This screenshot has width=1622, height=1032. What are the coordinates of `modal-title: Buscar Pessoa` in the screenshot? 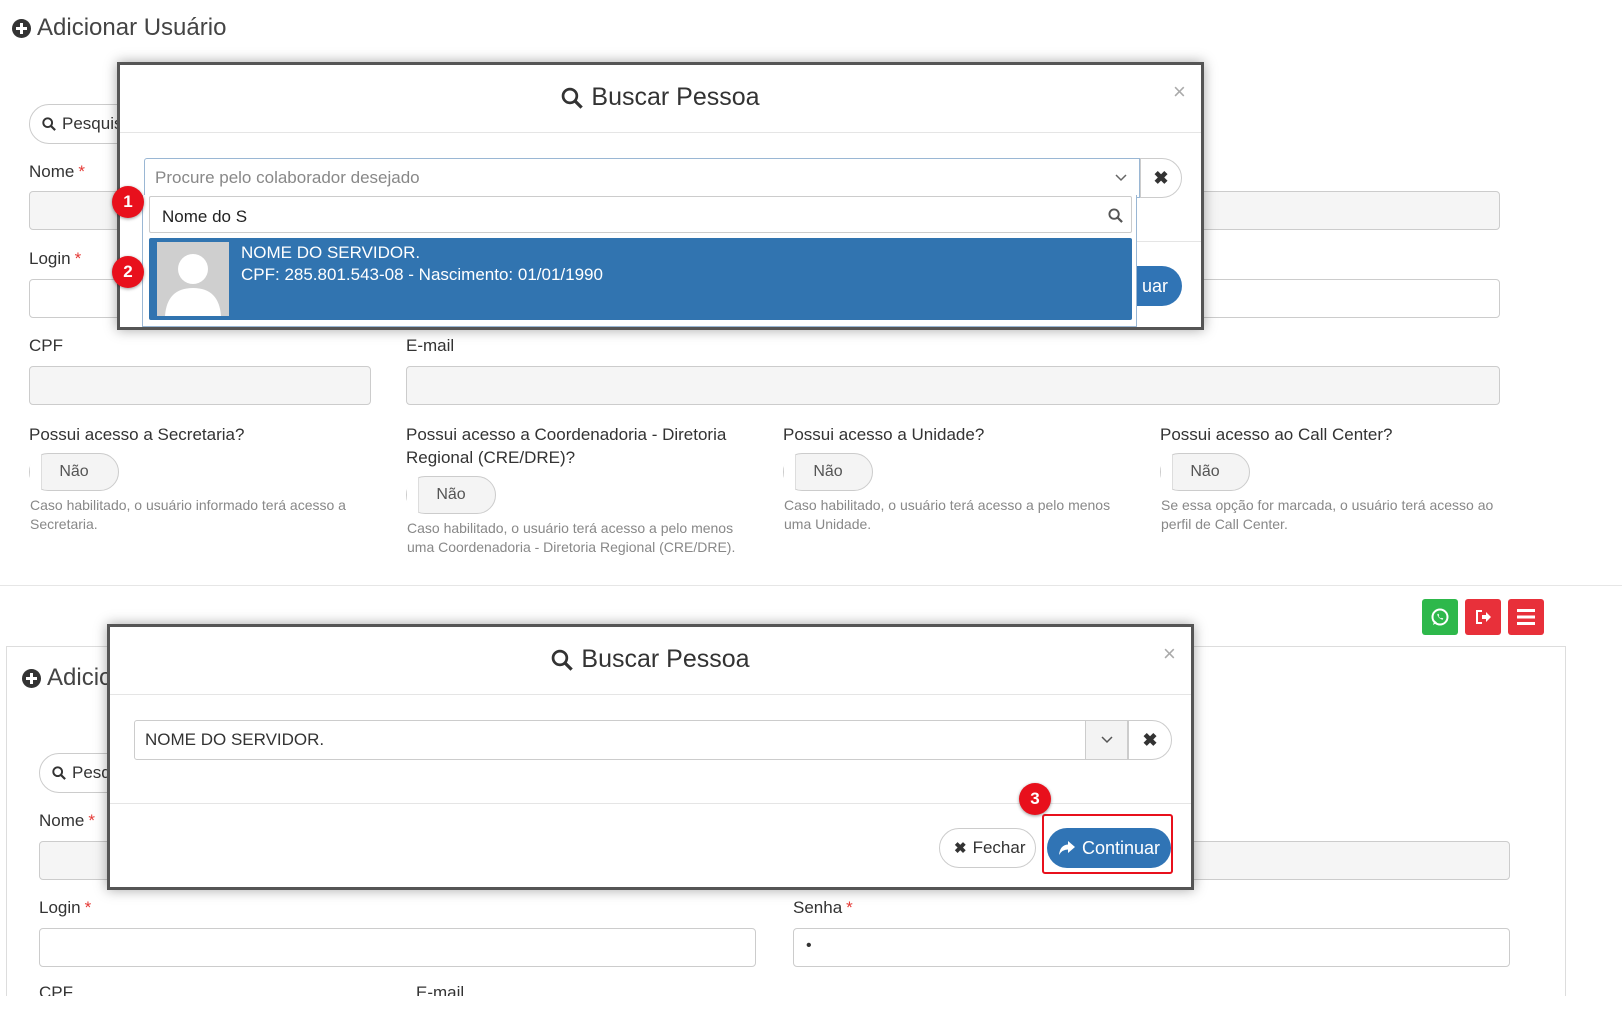 It's located at (660, 97).